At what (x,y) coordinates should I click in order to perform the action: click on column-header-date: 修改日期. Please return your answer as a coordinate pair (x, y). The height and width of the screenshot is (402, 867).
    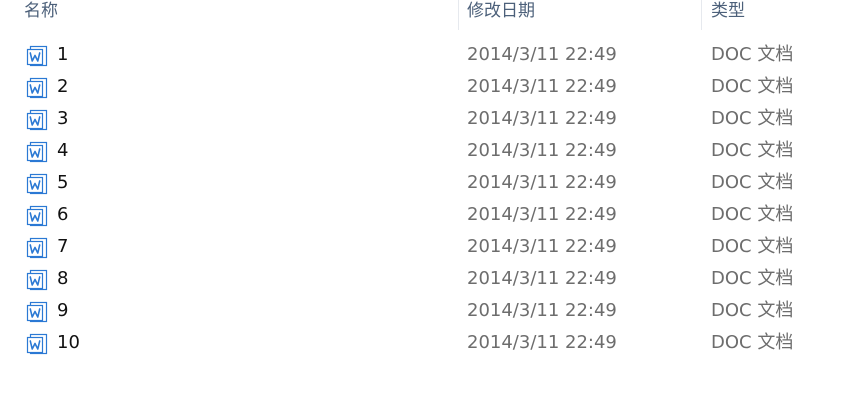
    Looking at the image, I should click on (501, 15).